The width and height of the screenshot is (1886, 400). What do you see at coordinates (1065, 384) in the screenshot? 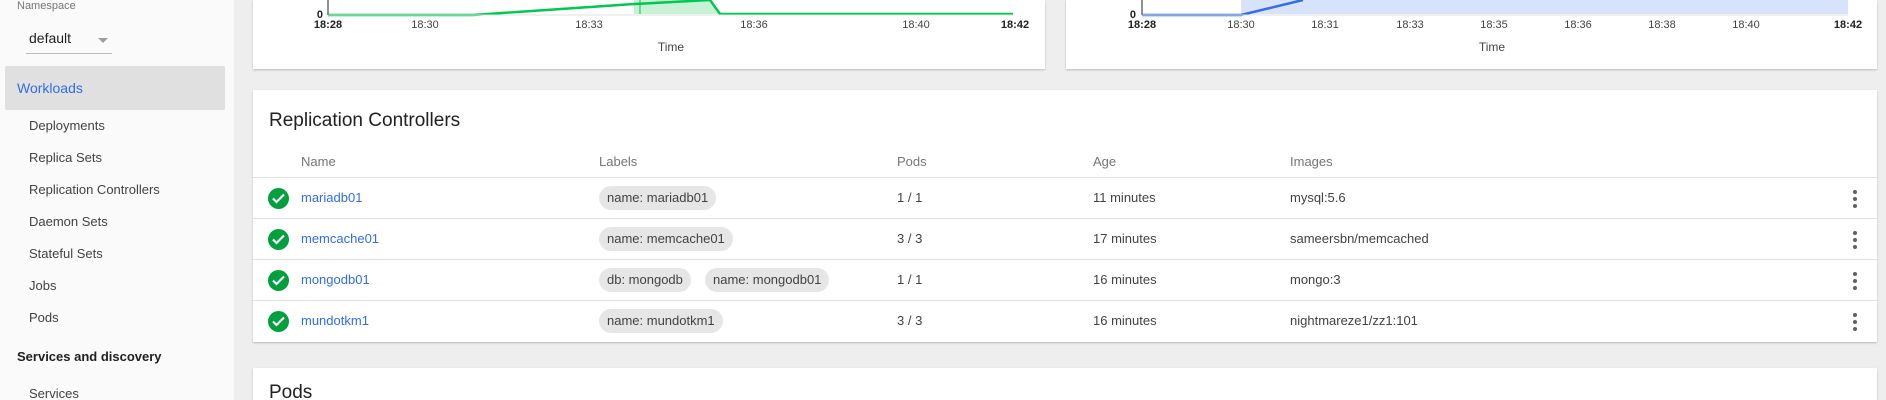
I see `pods-card: Pods` at bounding box center [1065, 384].